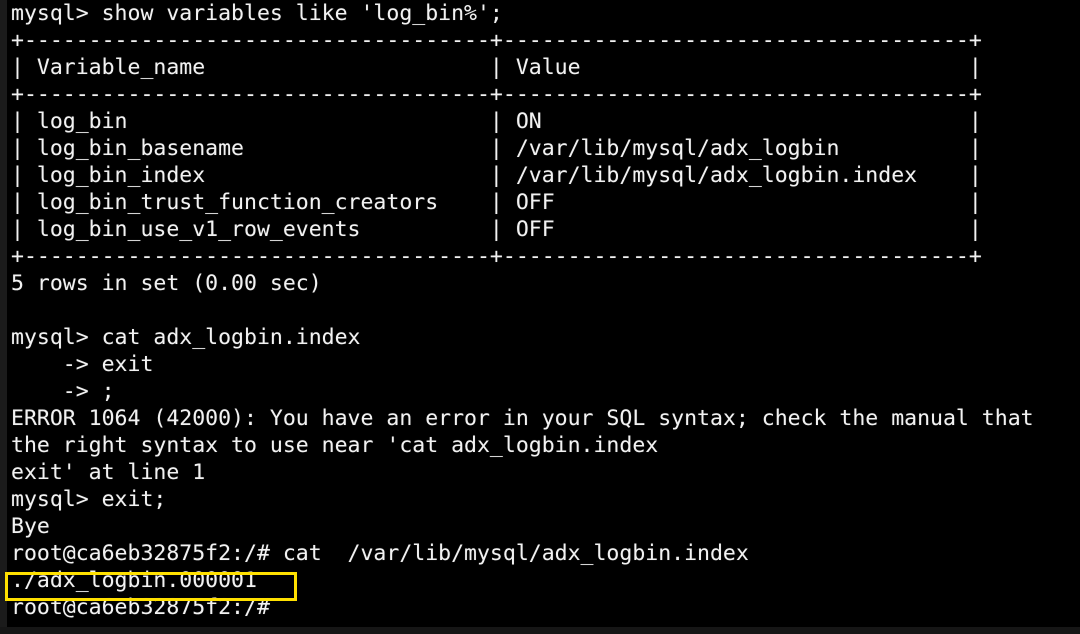 This screenshot has height=634, width=1080. I want to click on table-row: | log_bin | ON |, so click(496, 121).